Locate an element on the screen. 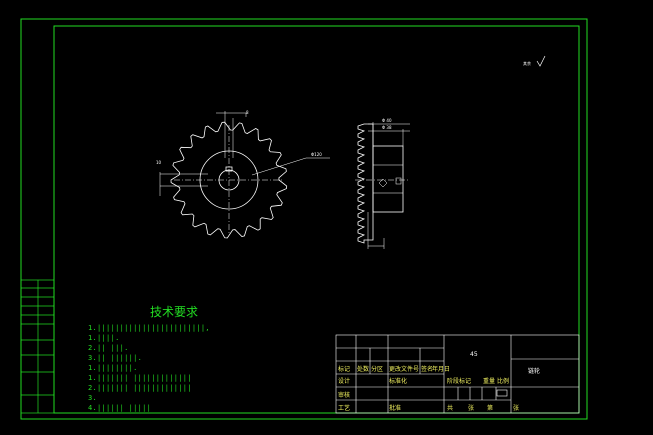 The height and width of the screenshot is (435, 653). material-label: 45 is located at coordinates (474, 354).